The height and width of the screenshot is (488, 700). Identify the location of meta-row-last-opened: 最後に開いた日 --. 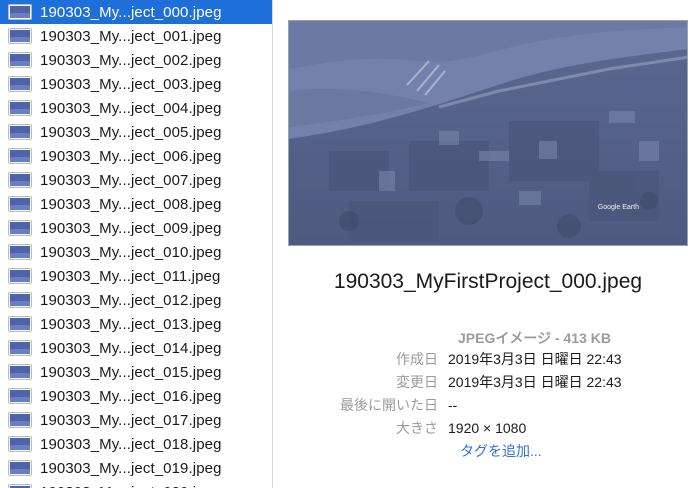
(500, 405).